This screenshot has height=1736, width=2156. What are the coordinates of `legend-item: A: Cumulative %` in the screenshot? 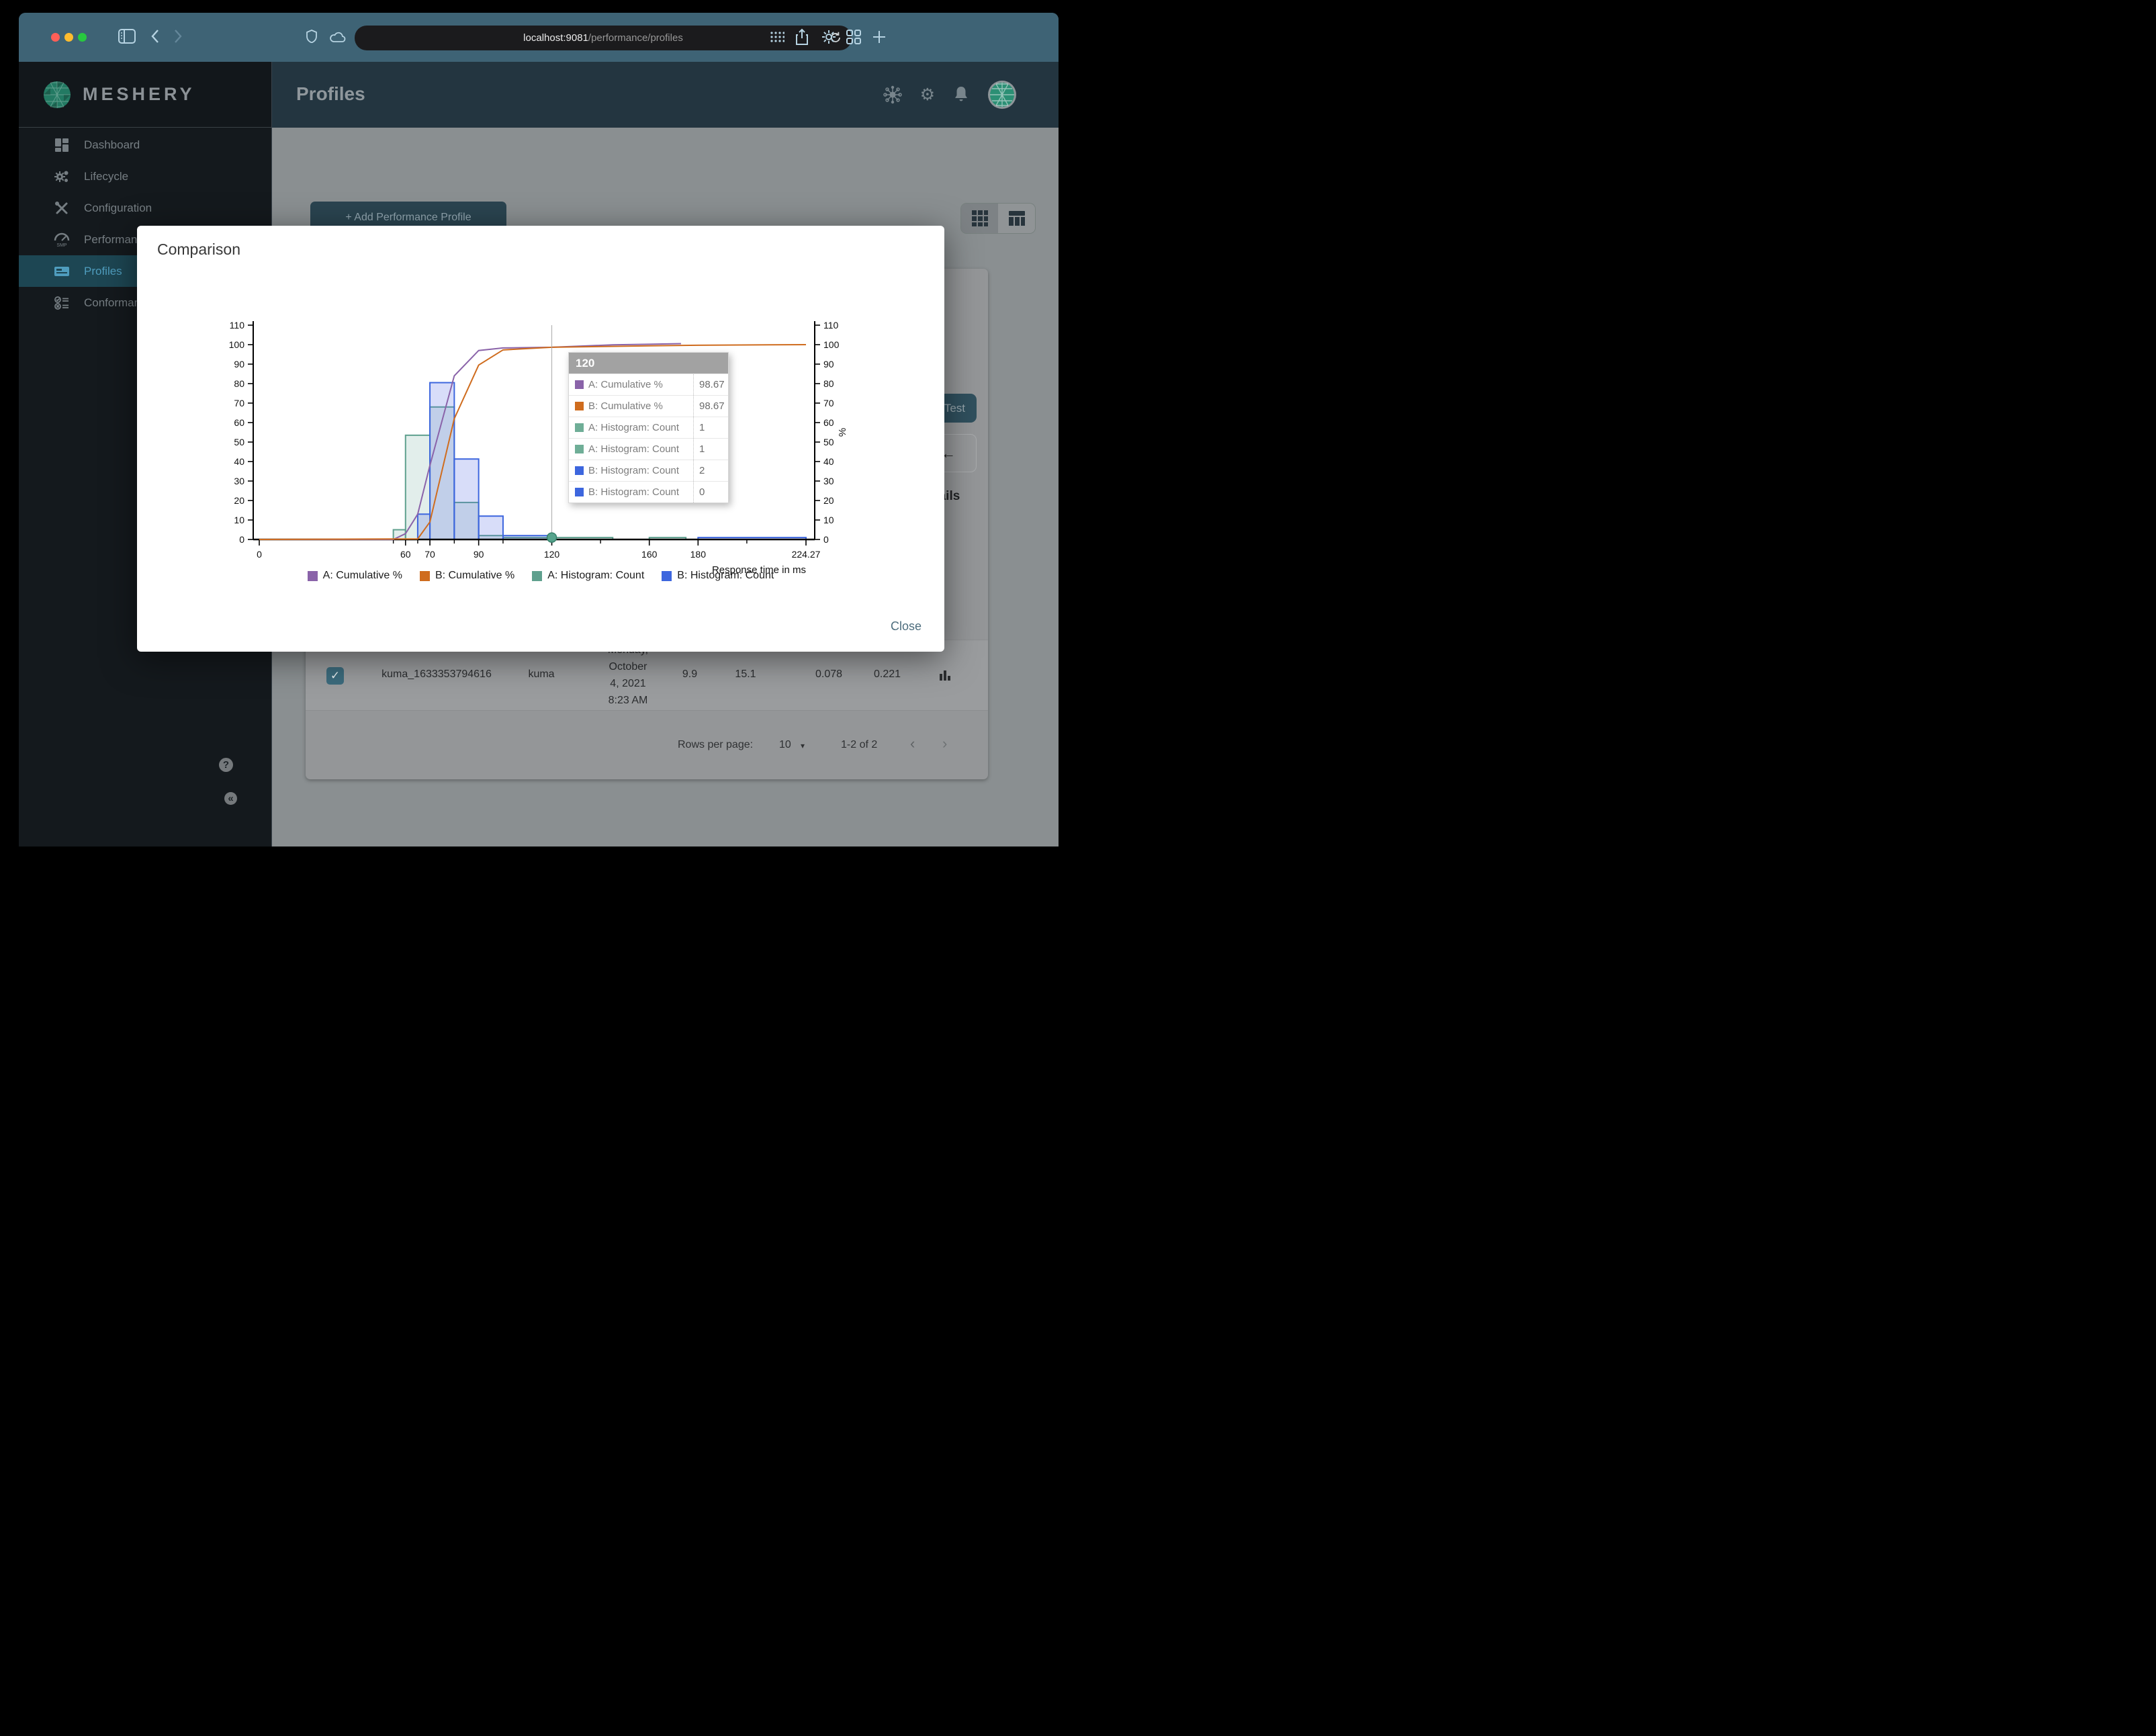 It's located at (355, 576).